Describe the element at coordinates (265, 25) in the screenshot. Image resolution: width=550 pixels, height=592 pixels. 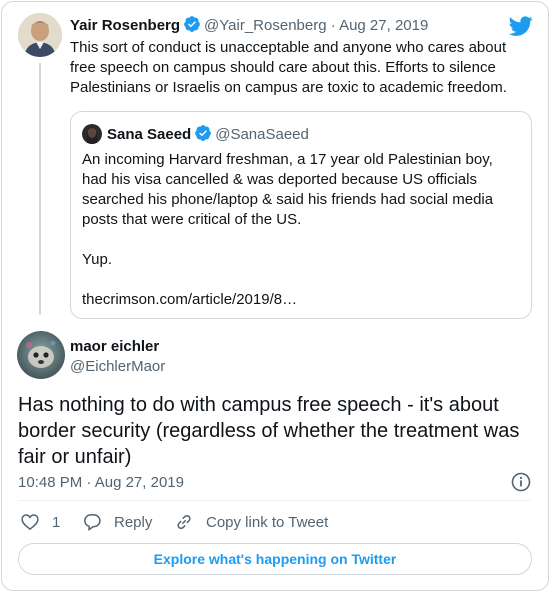
I see `author-handle: @Yair_Rosenberg` at that location.